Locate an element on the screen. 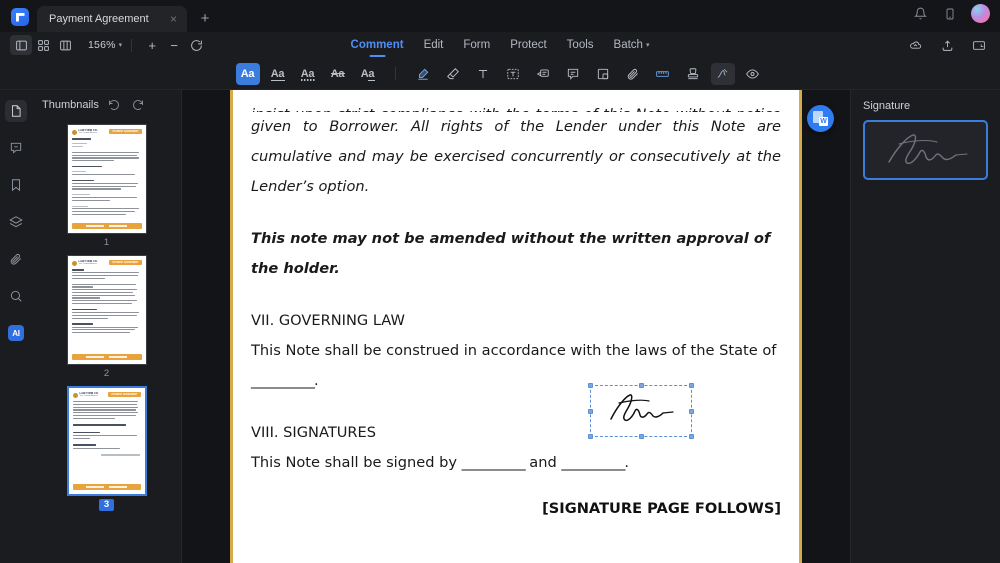  sidebar-item-layers is located at coordinates (16, 222).